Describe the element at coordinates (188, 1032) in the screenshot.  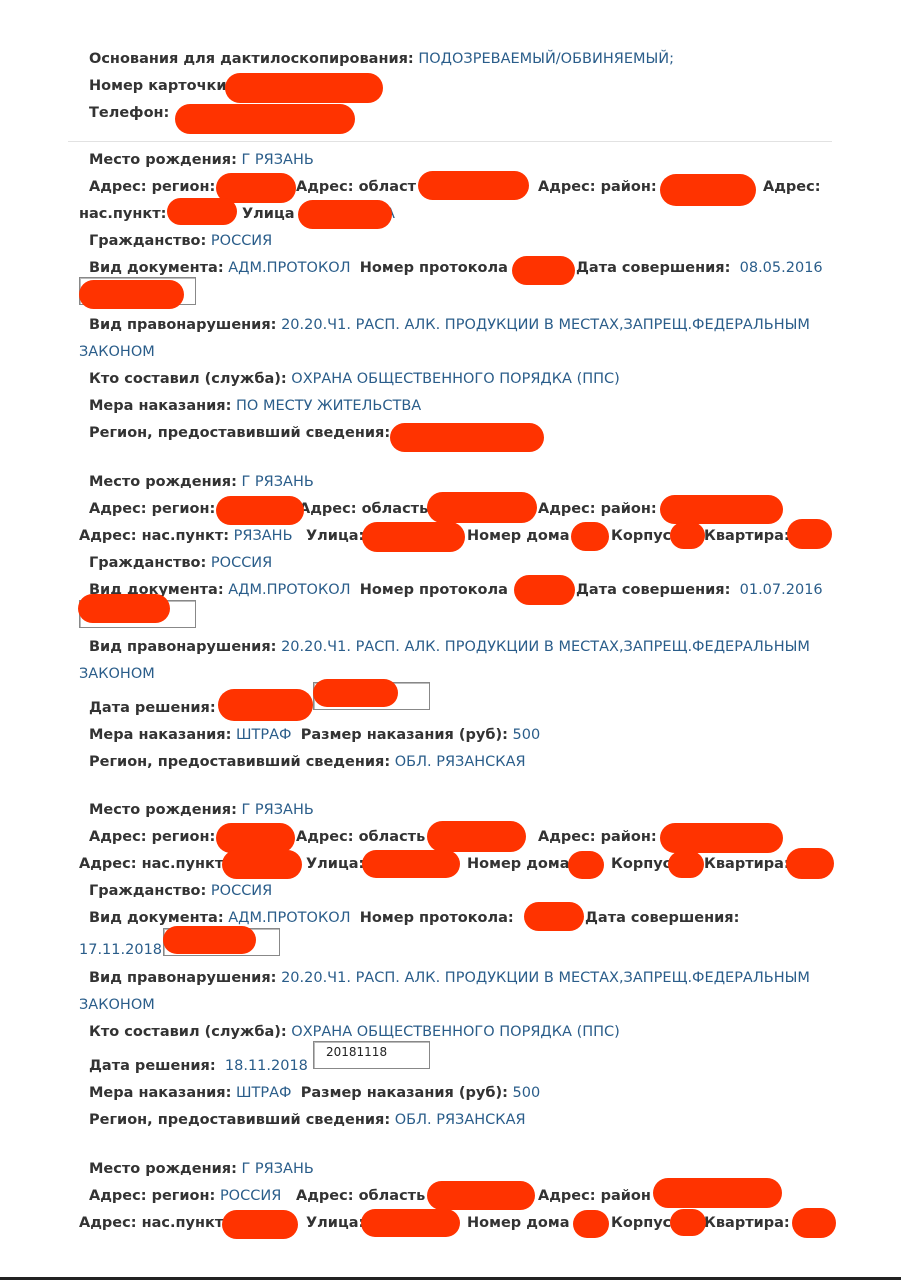
I see `compiled-by-label: Кто составил (служба):` at that location.